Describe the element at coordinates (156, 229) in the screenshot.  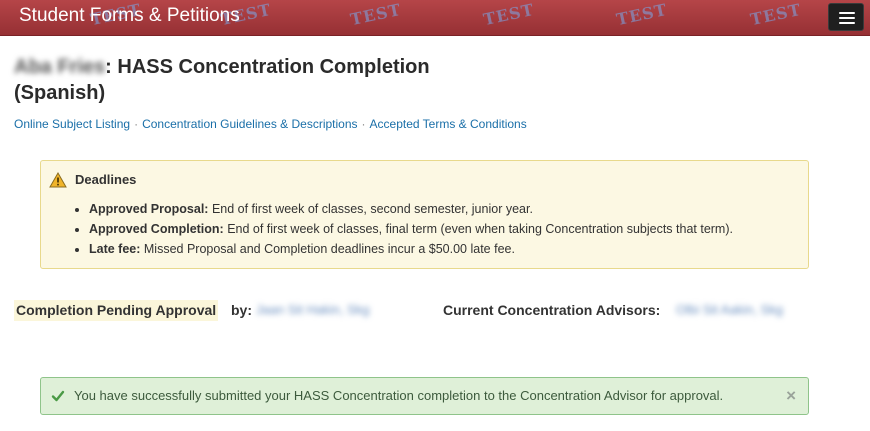
I see `deadline-label: Approved Completion:` at that location.